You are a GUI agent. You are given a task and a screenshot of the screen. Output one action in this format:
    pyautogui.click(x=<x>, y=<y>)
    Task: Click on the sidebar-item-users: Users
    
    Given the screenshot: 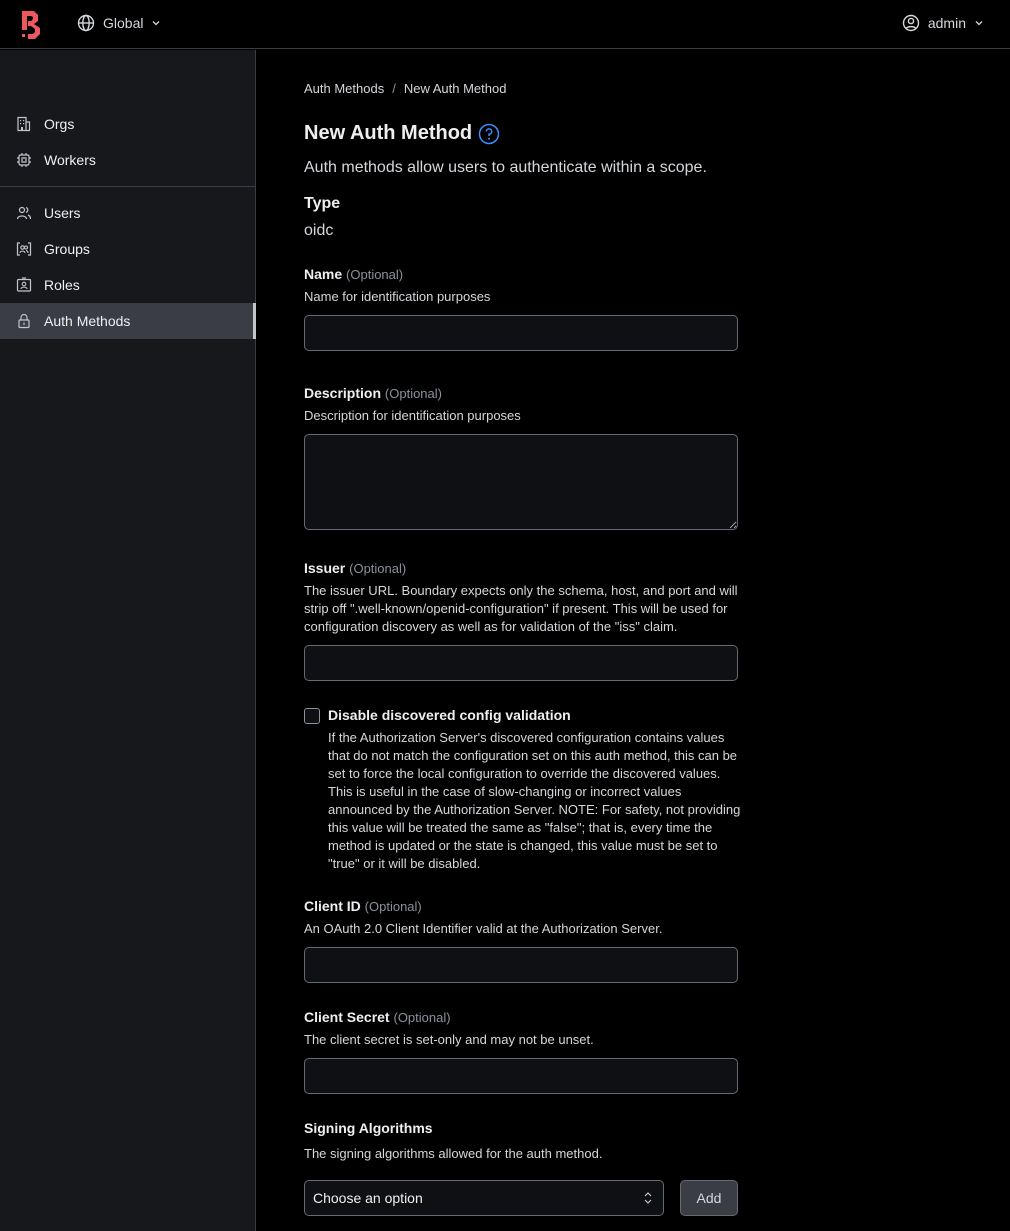 What is the action you would take?
    pyautogui.click(x=127, y=213)
    